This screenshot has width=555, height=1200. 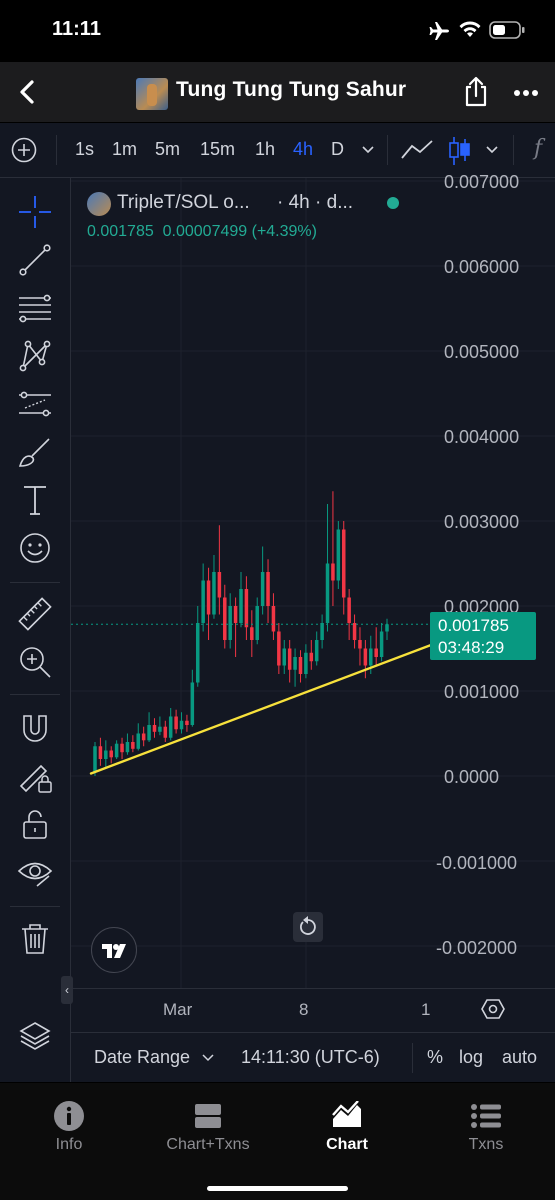 I want to click on collapse-toolbar-handle: ‹, so click(x=67, y=990).